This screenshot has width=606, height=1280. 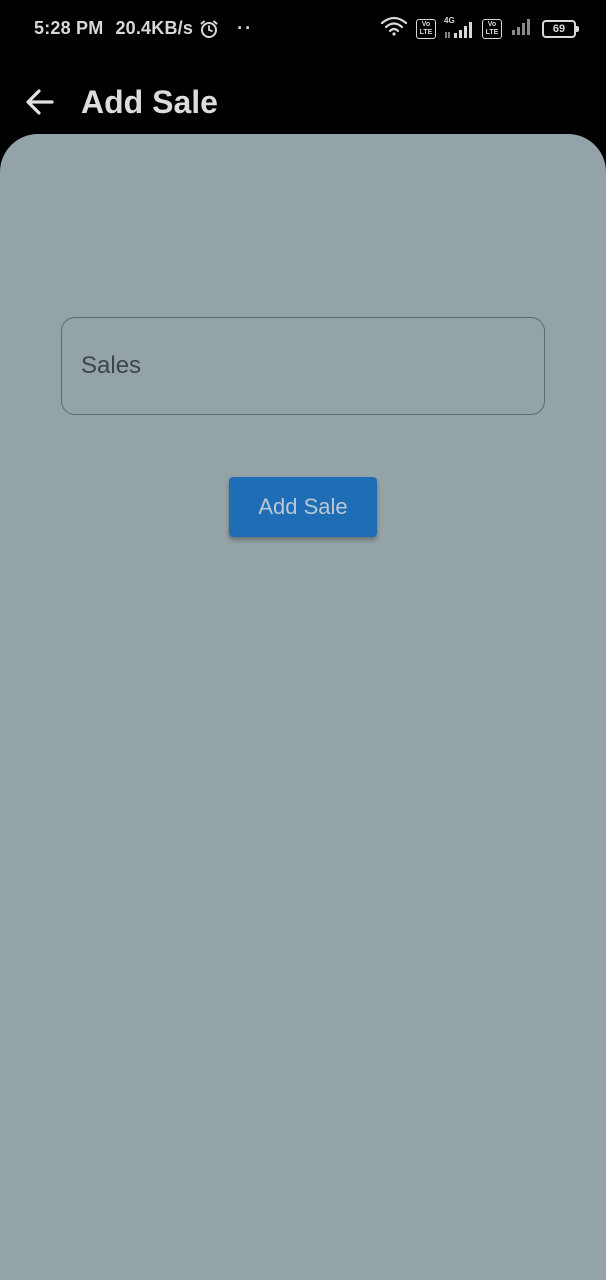 What do you see at coordinates (69, 28) in the screenshot?
I see `status-time: 5:28 PM` at bounding box center [69, 28].